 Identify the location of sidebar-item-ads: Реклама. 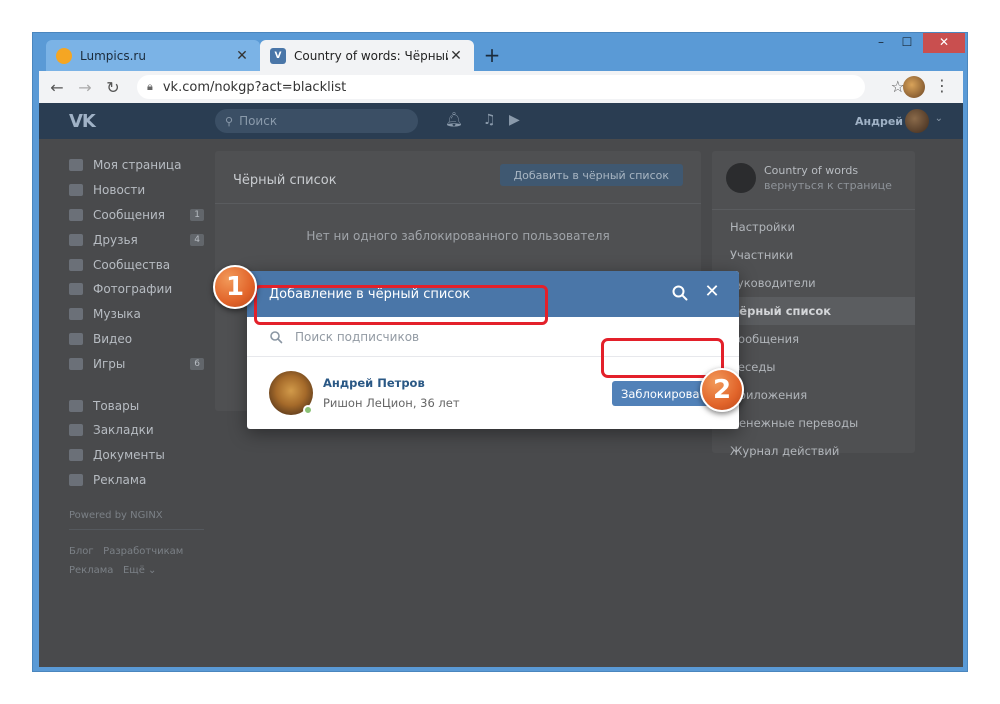
(136, 480).